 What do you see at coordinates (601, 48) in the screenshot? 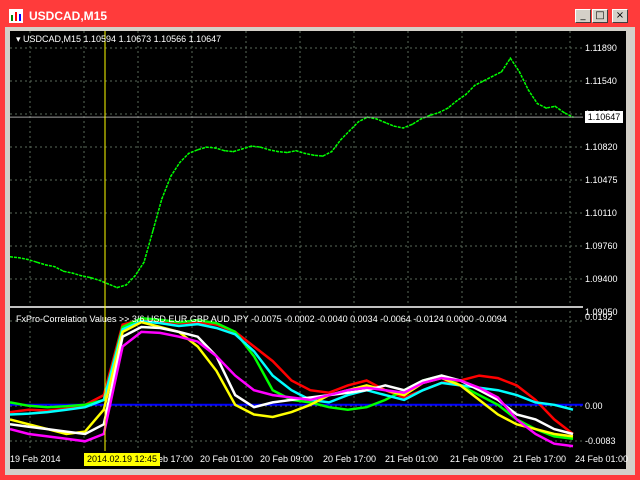
I see `price-axis-label: 1.11890` at bounding box center [601, 48].